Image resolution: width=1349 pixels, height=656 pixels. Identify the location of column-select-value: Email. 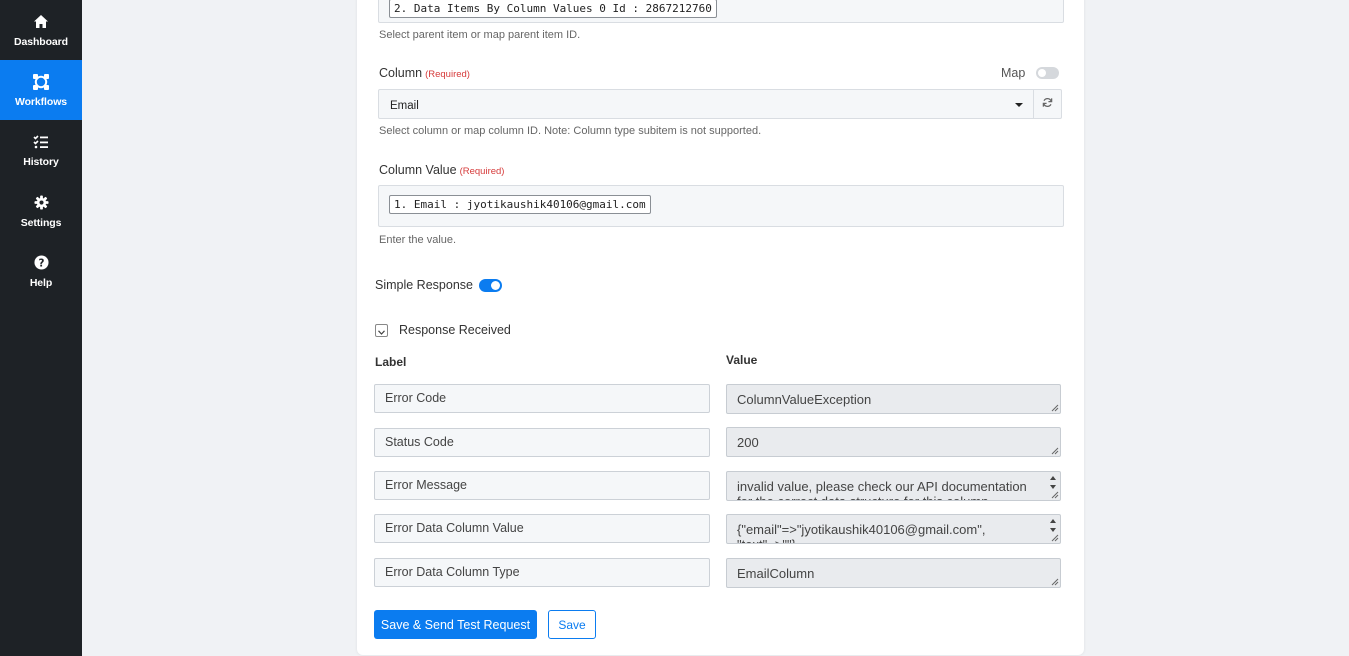
(404, 106).